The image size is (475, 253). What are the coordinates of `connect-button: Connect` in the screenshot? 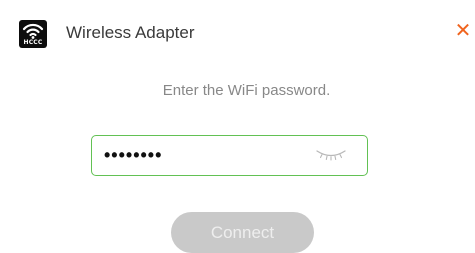 It's located at (242, 232).